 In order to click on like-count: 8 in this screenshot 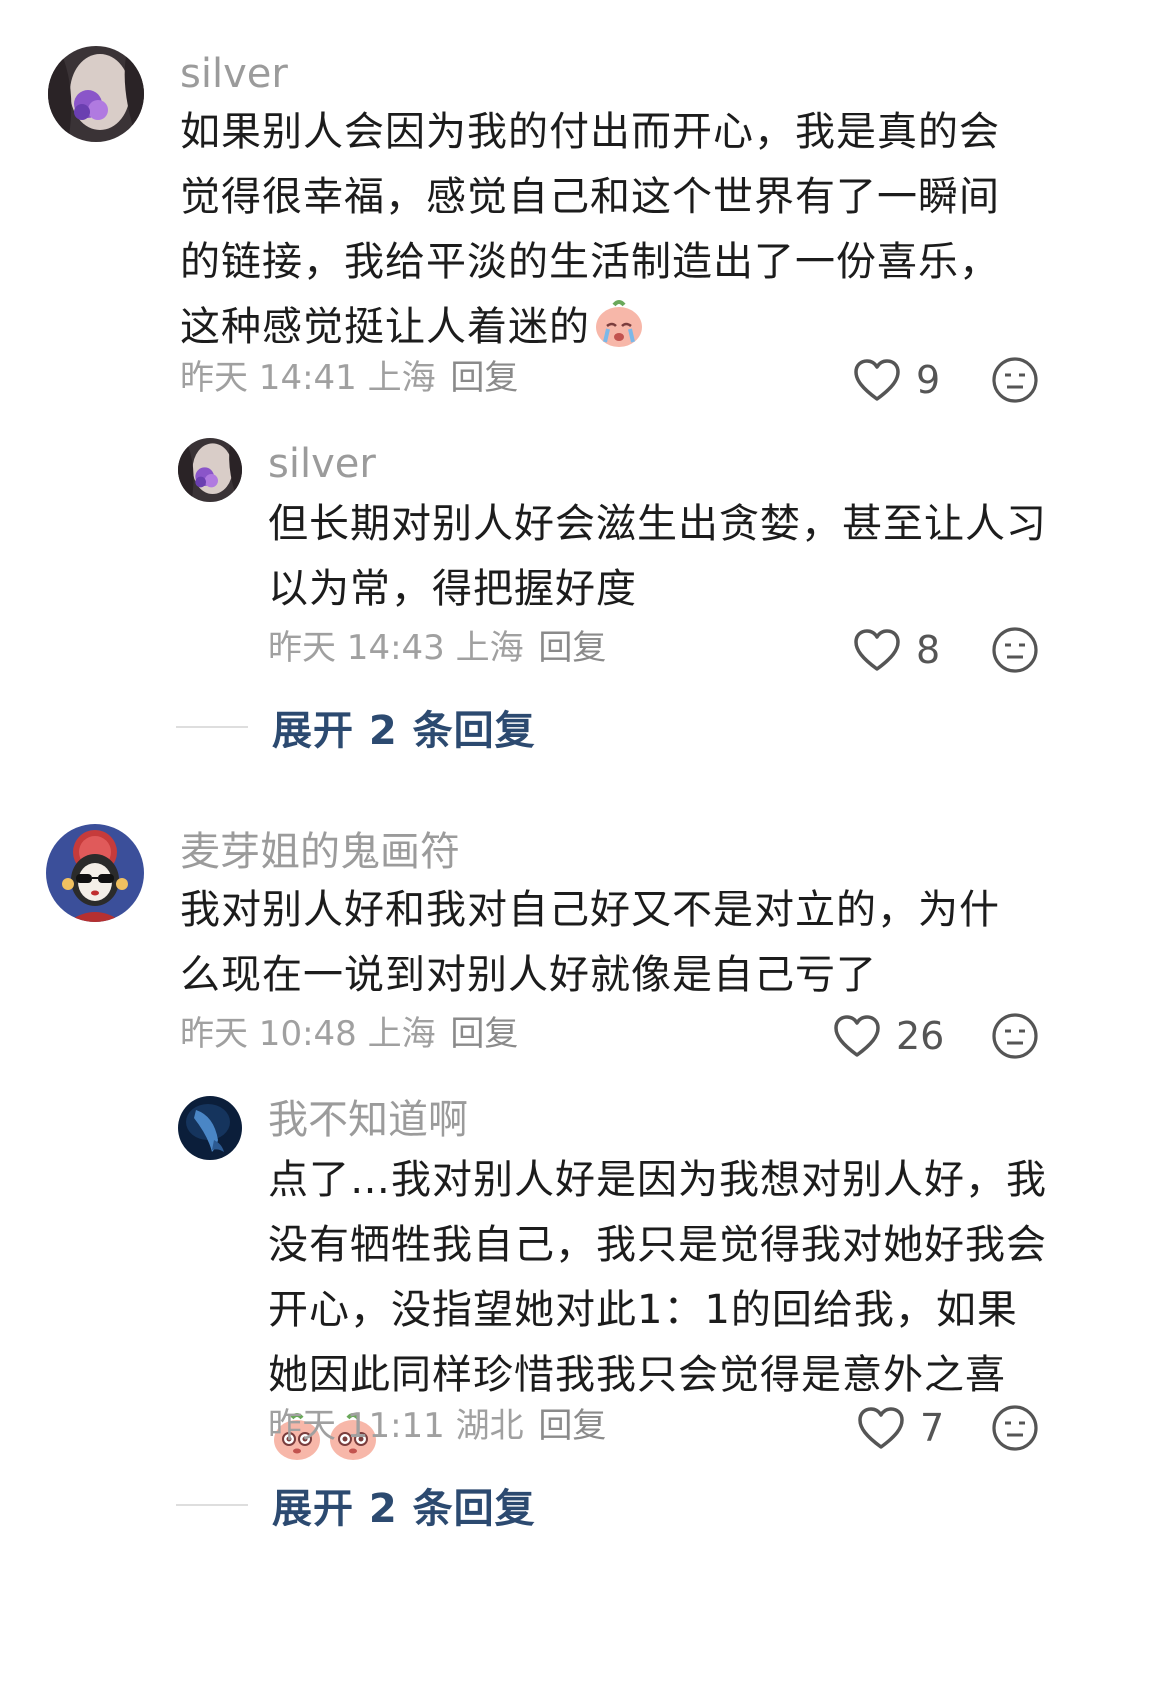, I will do `click(928, 650)`.